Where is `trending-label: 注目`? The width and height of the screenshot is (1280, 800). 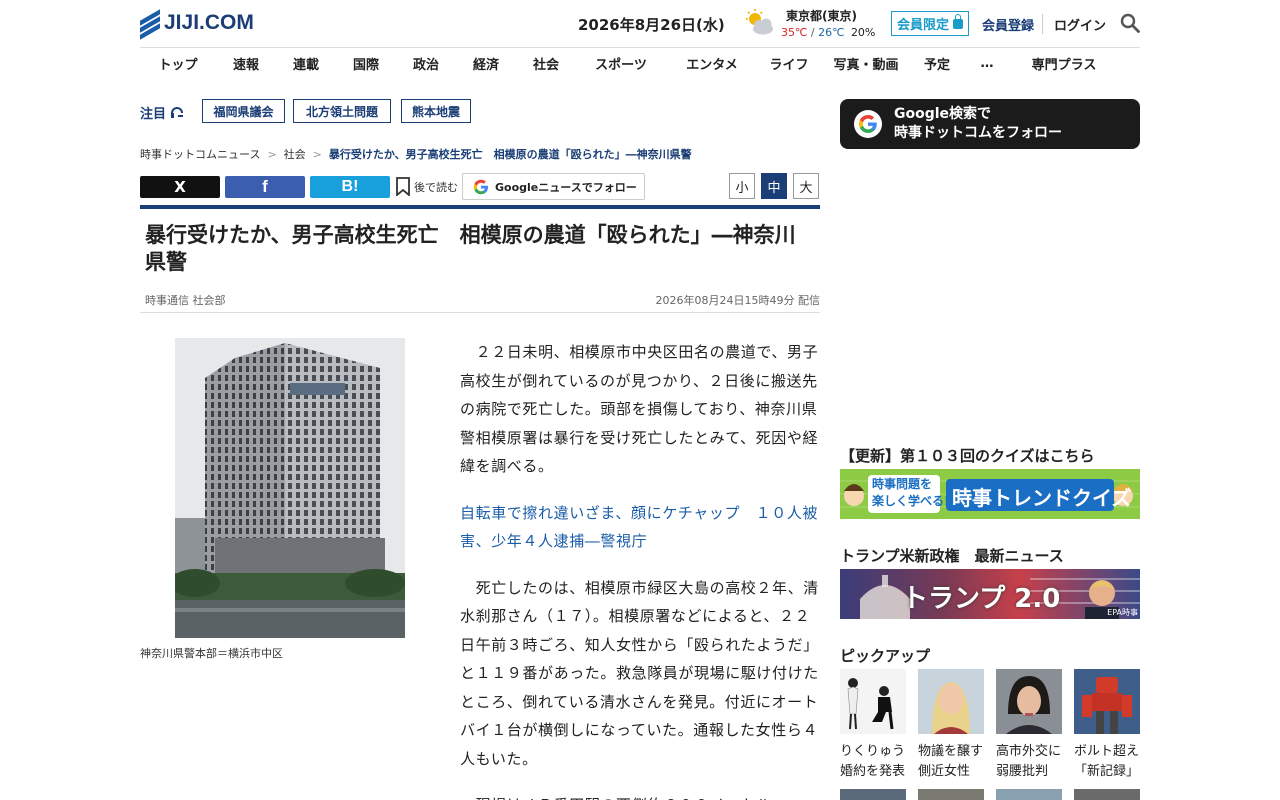
trending-label: 注目 is located at coordinates (162, 112).